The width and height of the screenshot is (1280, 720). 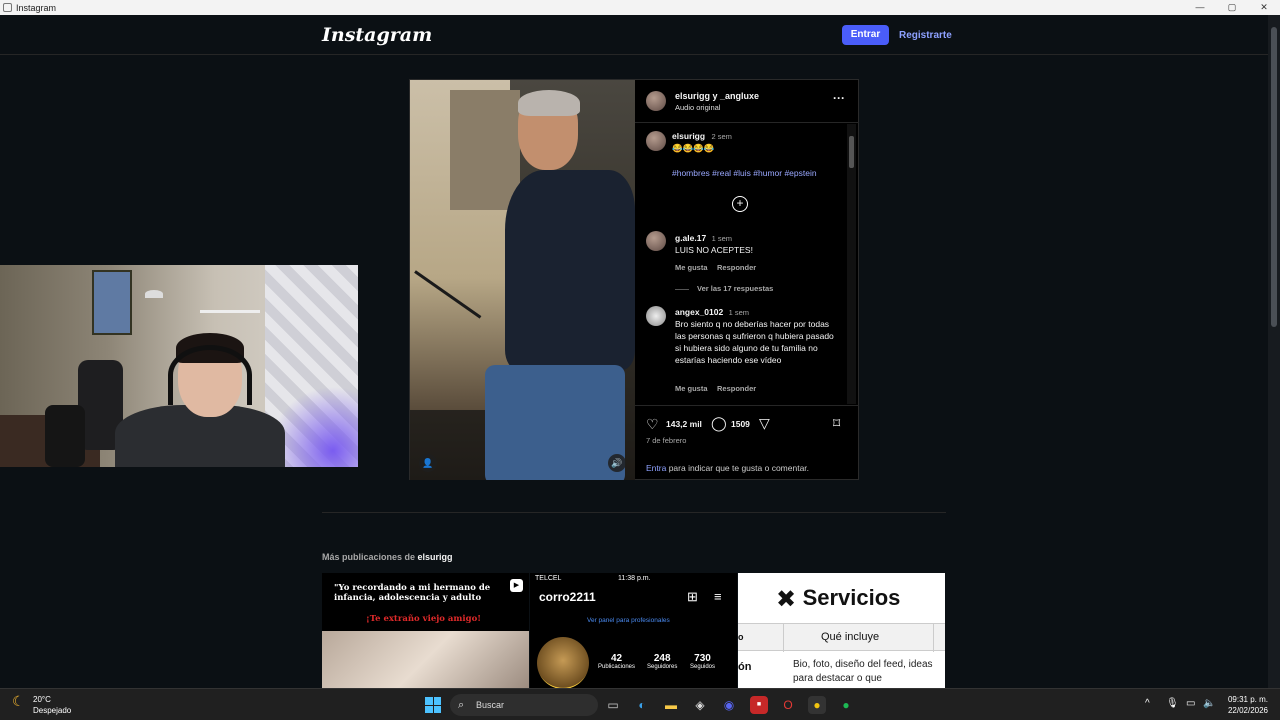 What do you see at coordinates (851, 152) in the screenshot?
I see `comments-scroll-thumb` at bounding box center [851, 152].